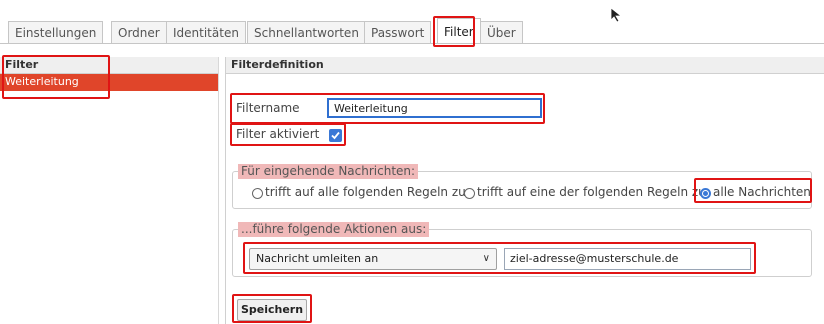 This screenshot has width=824, height=324. I want to click on radio-any-rule-label: trifft auf eine der folgenden Regeln zu, so click(591, 192).